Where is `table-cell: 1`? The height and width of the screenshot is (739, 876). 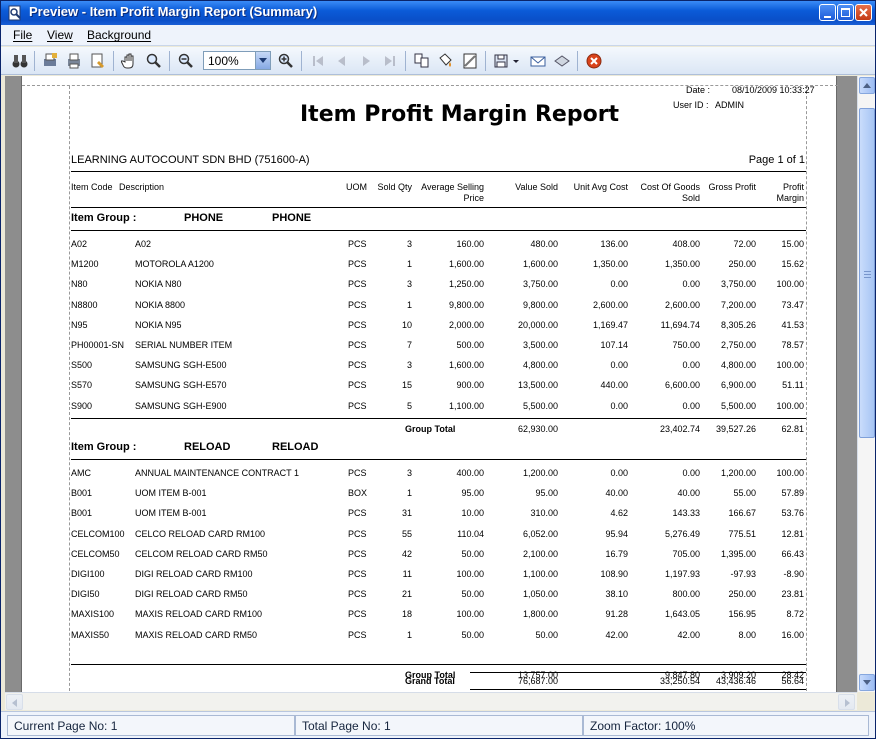 table-cell: 1 is located at coordinates (409, 304).